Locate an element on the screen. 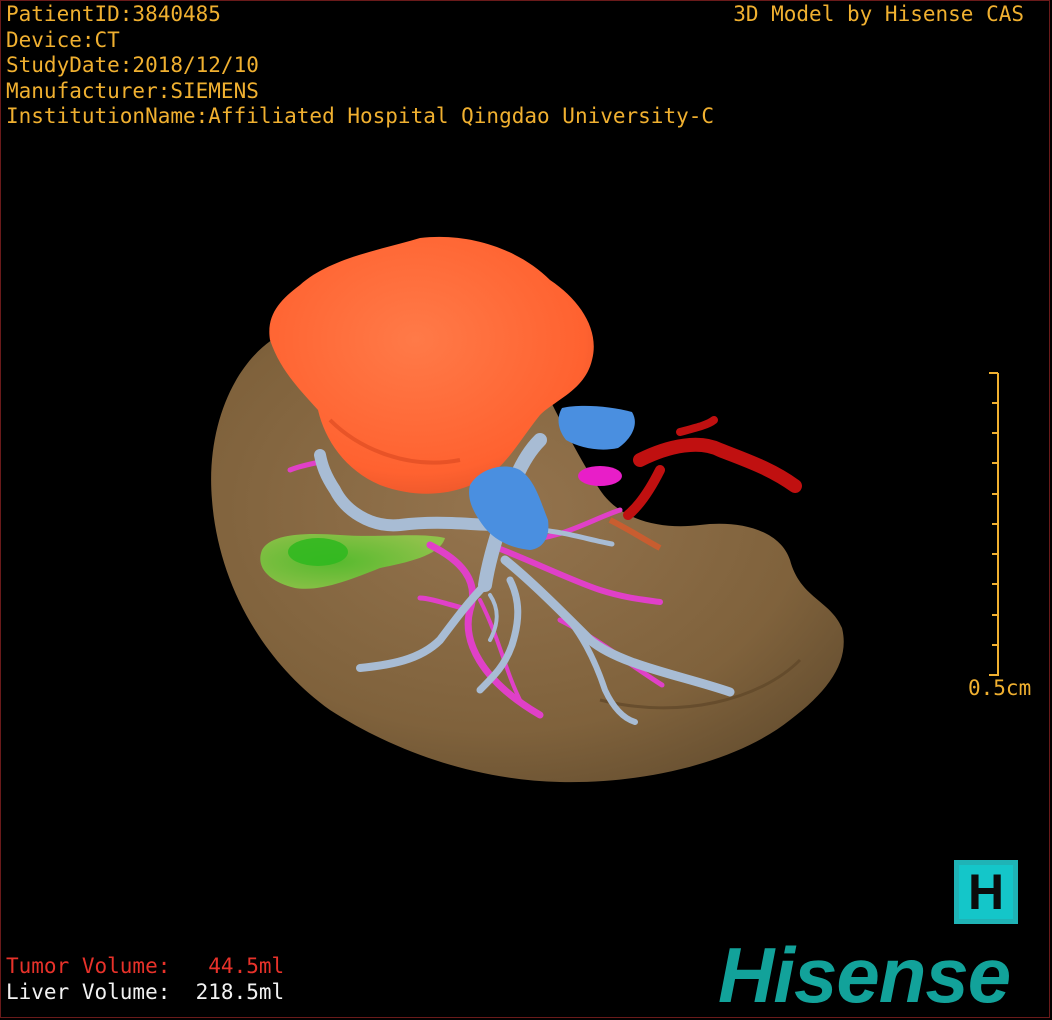 The height and width of the screenshot is (1020, 1052). magenta-vessel-node is located at coordinates (600, 476).